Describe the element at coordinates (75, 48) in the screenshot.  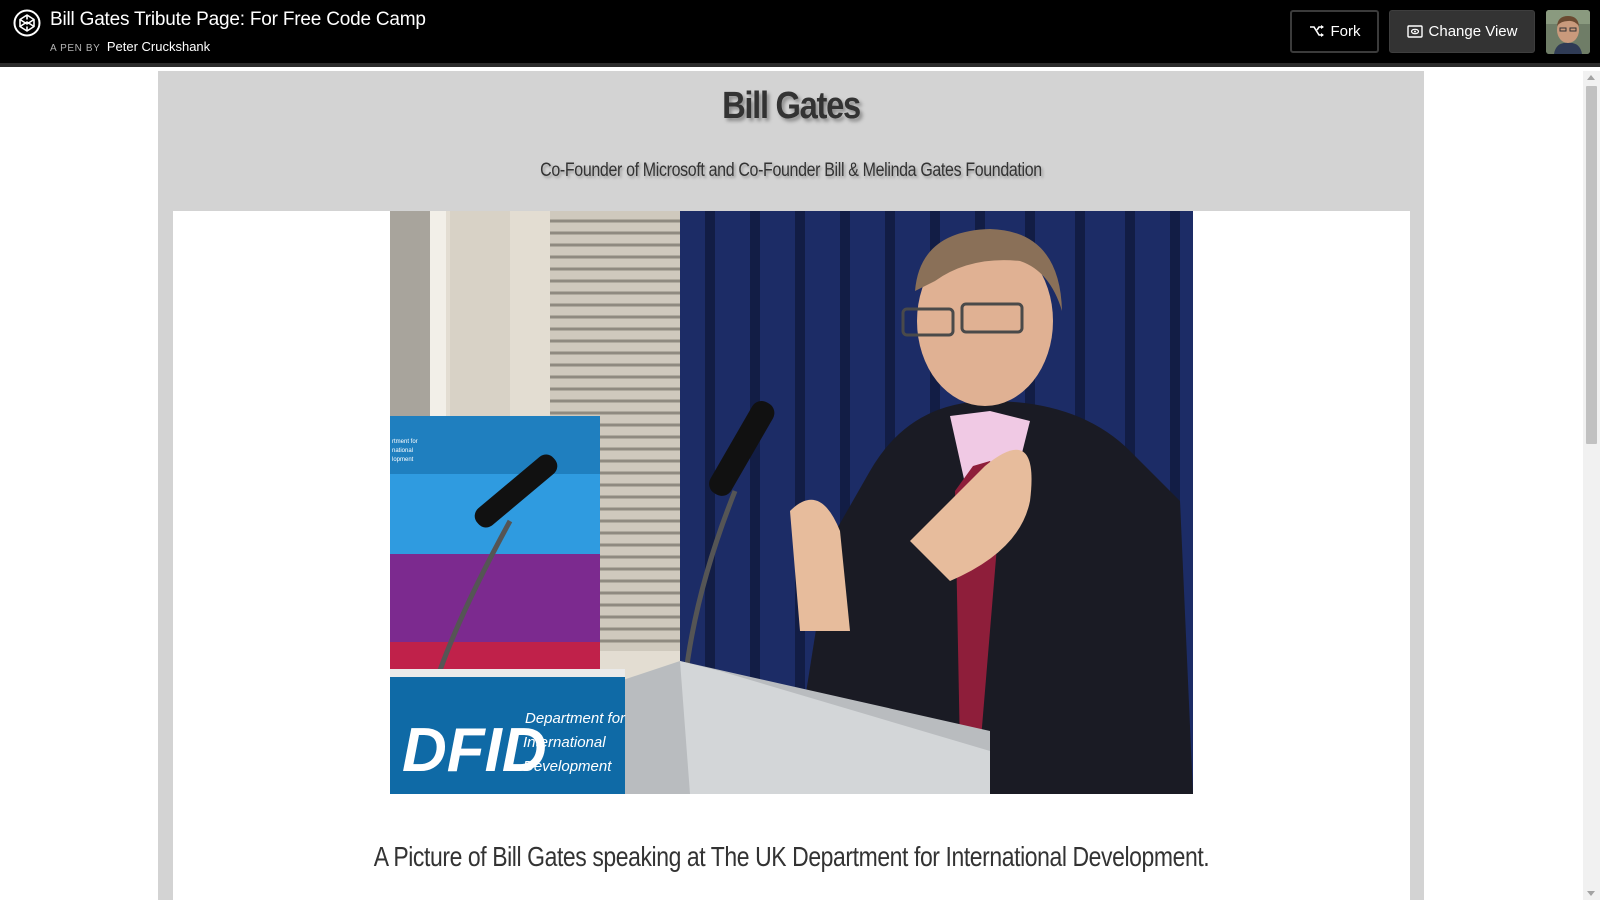
I see `pen-by-label: A PEN BY` at that location.